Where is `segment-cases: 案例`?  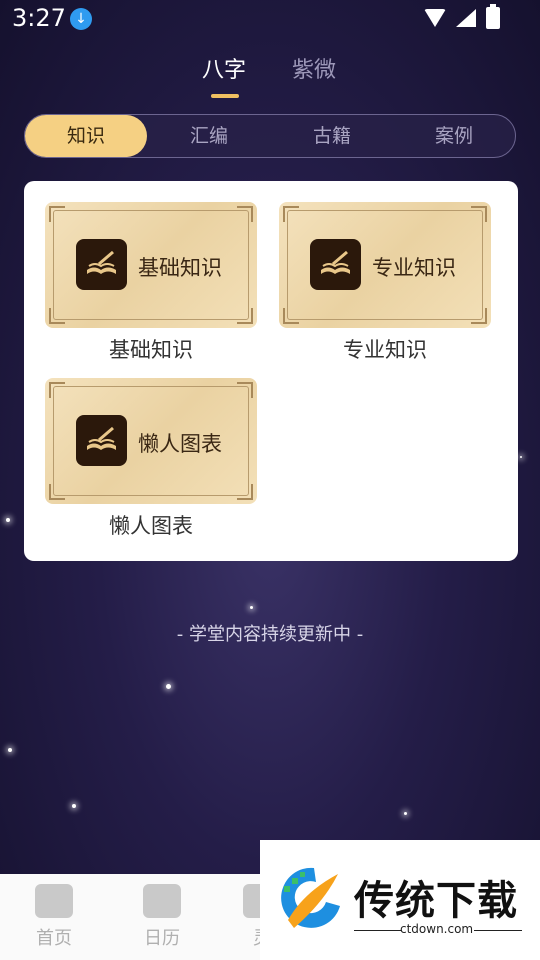 segment-cases: 案例 is located at coordinates (454, 136).